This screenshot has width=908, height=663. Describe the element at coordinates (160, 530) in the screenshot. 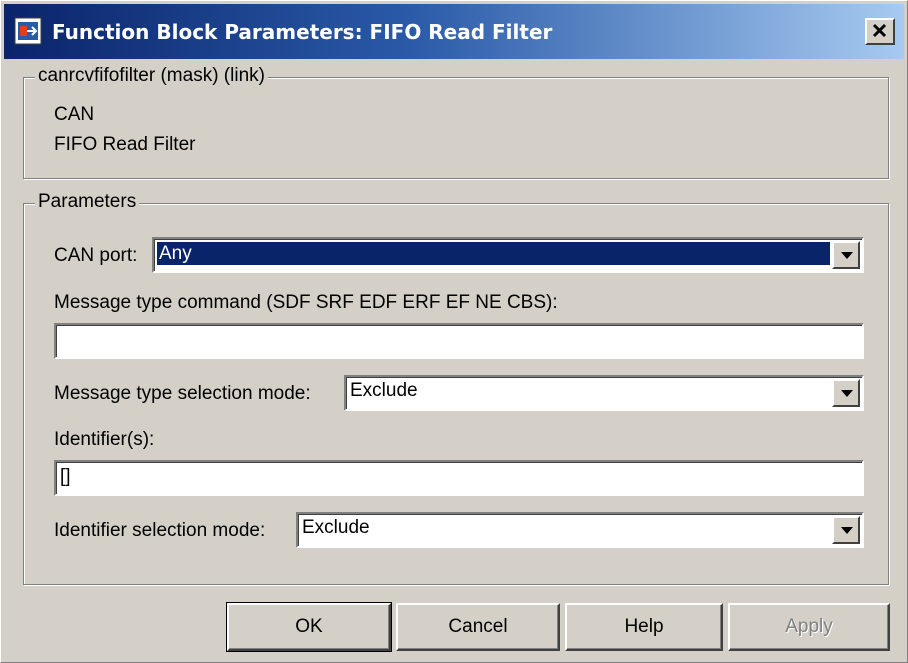

I see `identifier-mode-label: Identifier selection mode:` at that location.